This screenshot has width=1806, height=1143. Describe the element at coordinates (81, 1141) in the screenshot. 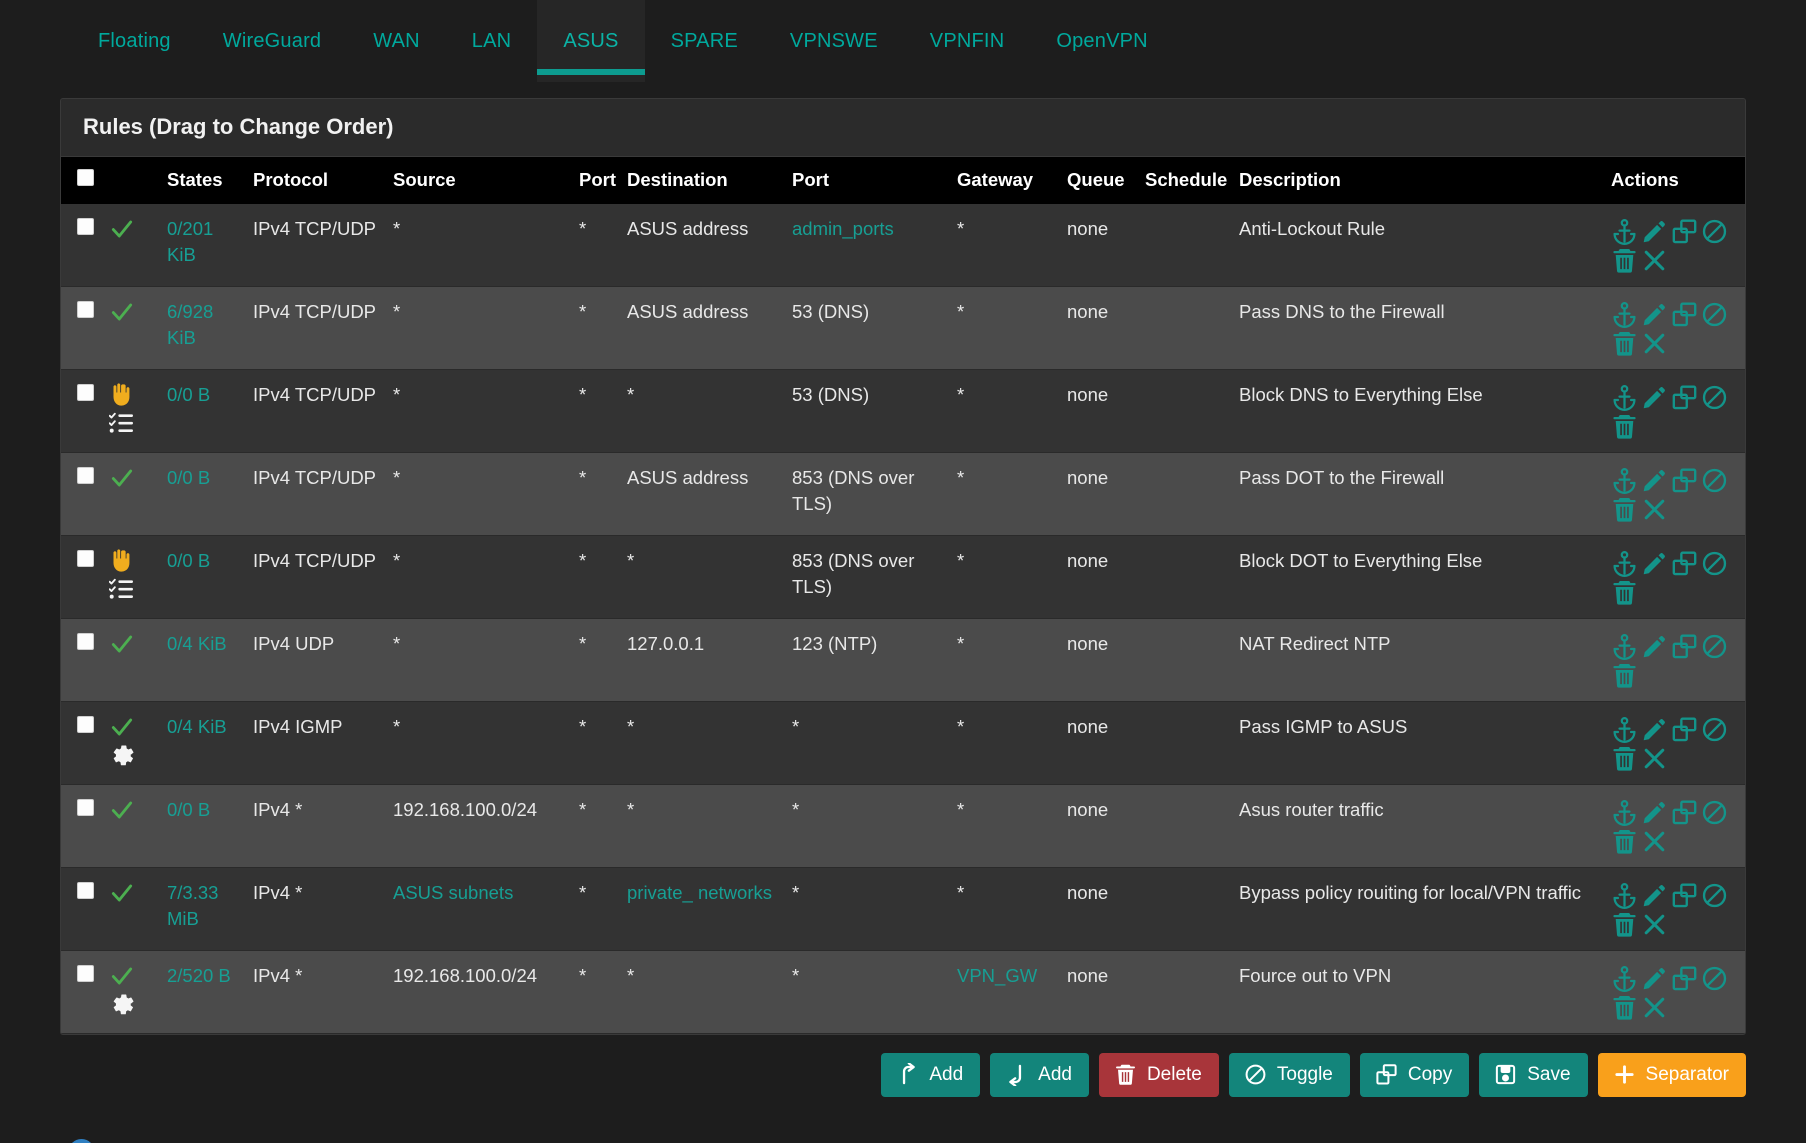

I see `info-icon: i` at that location.